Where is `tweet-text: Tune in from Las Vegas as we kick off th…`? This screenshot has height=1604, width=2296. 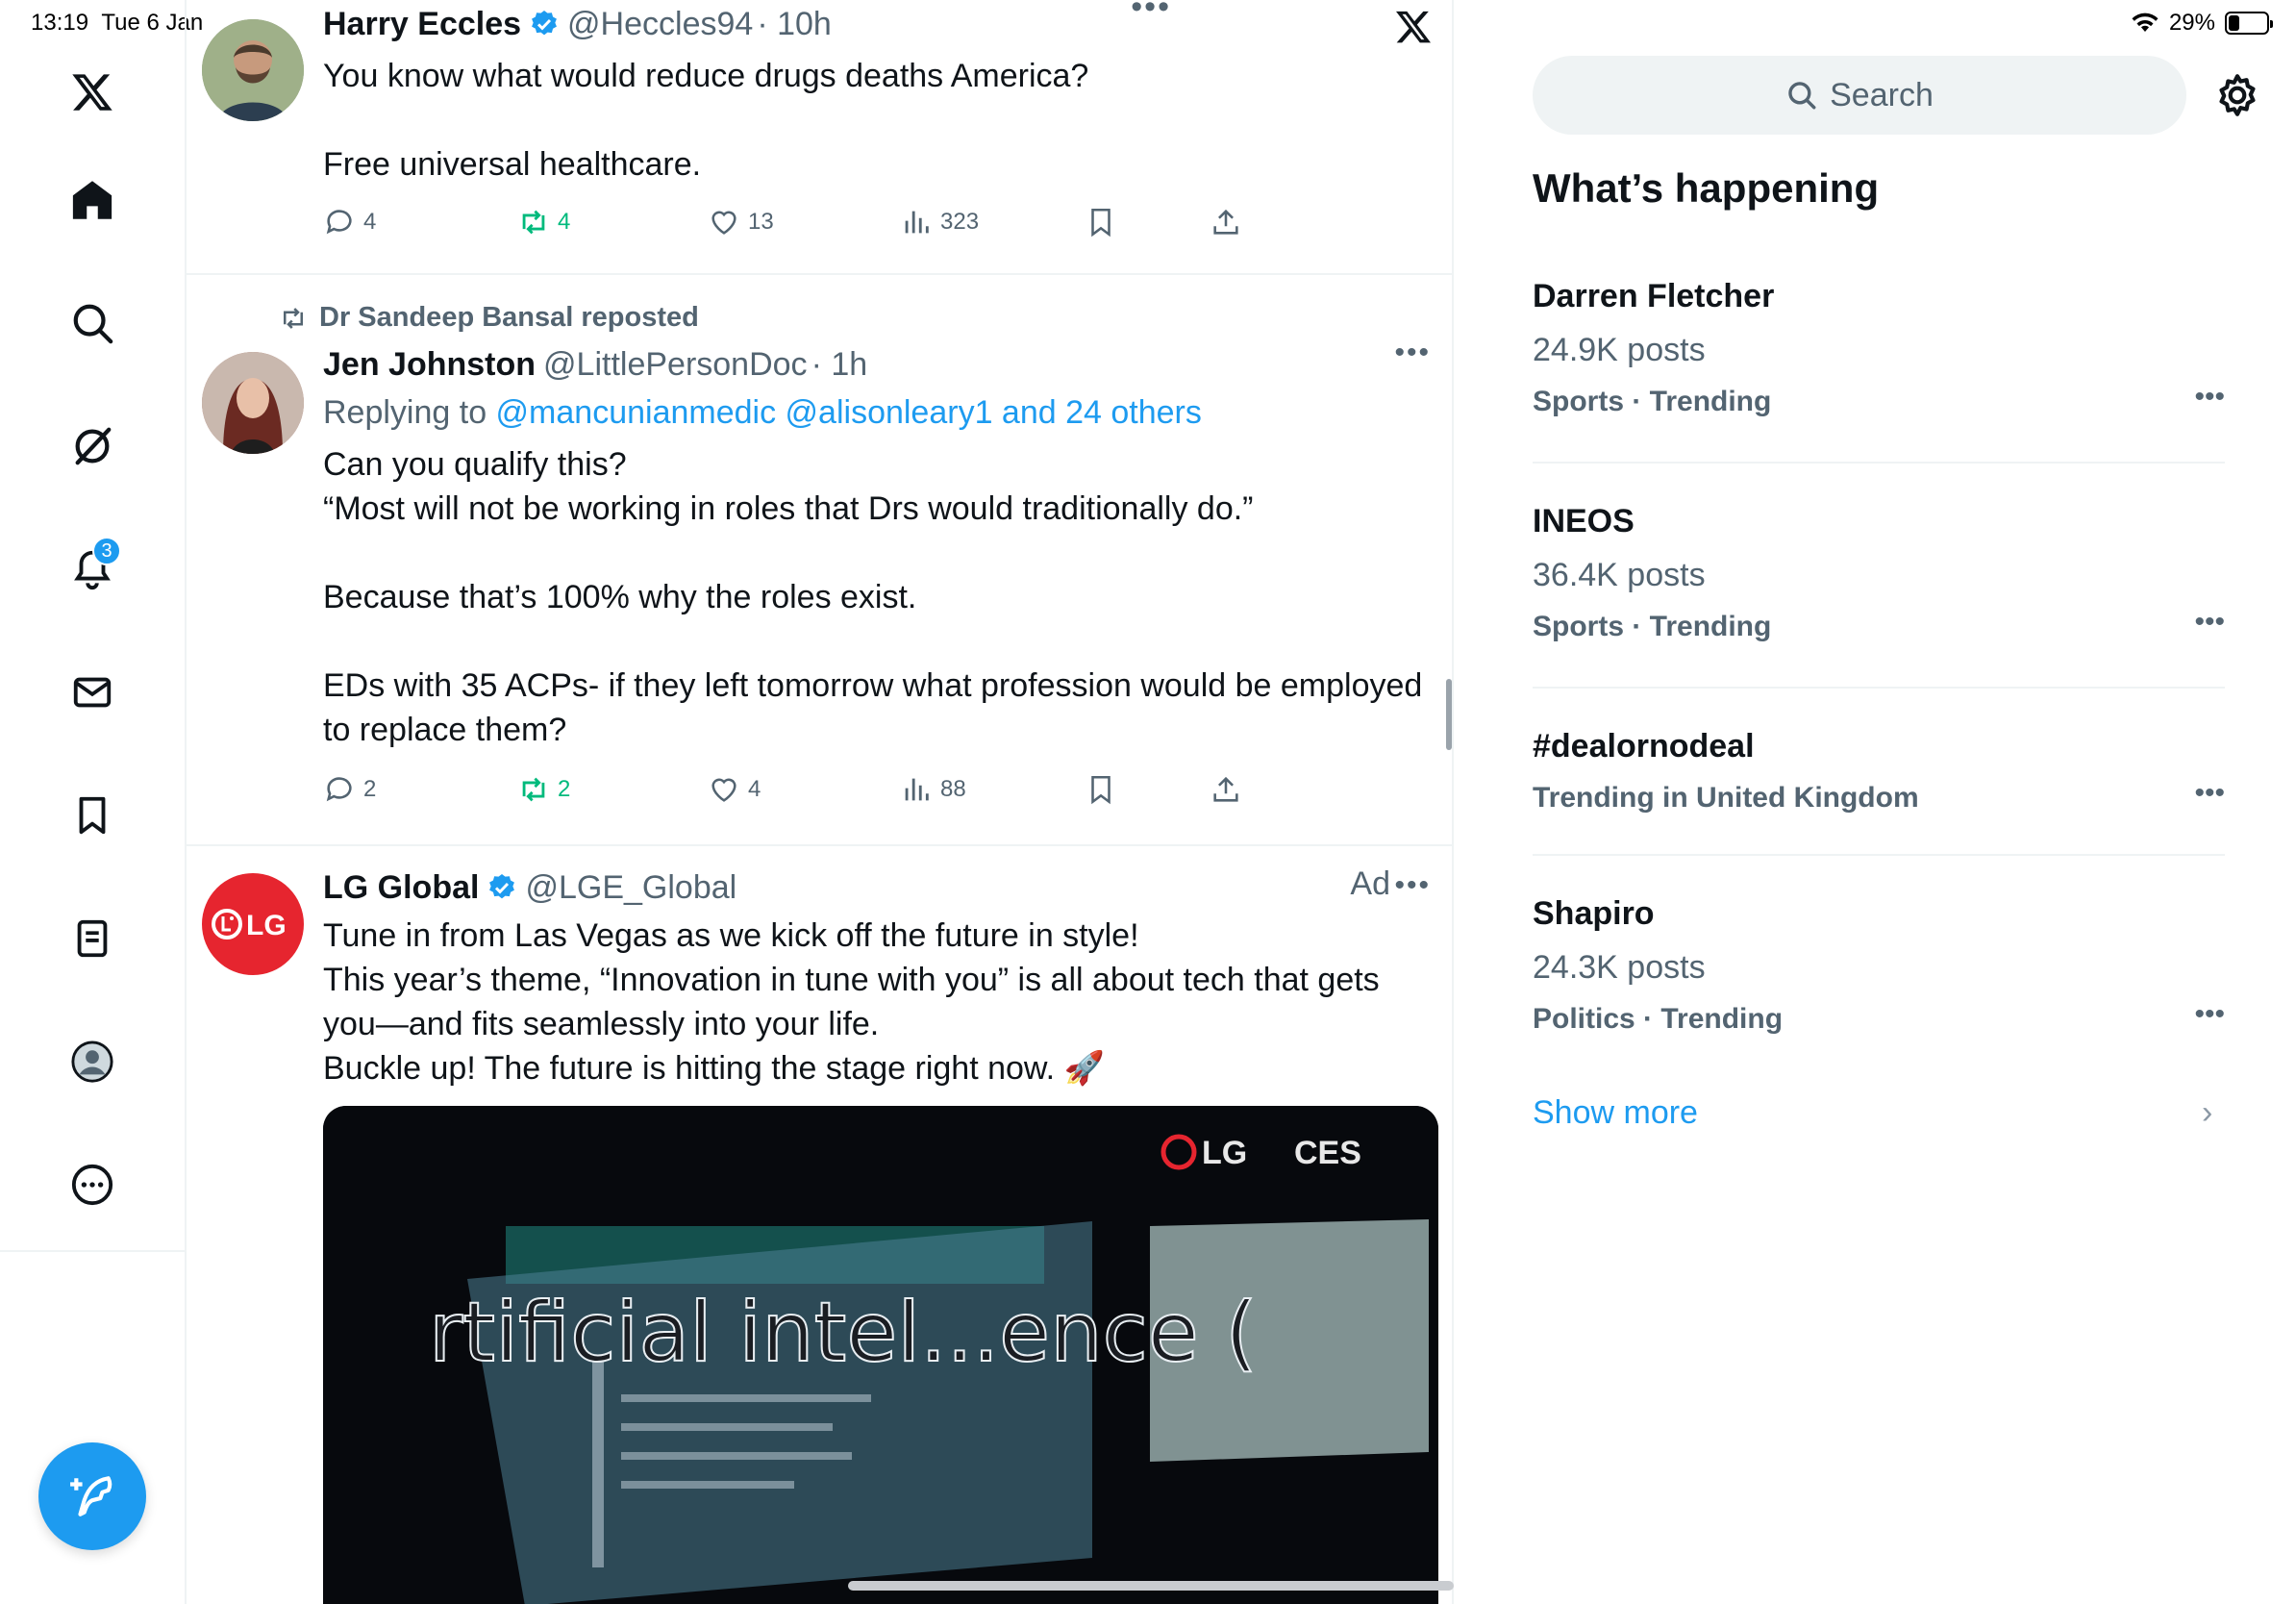
tweet-text: Tune in from Las Vegas as we kick off th… is located at coordinates (851, 1002).